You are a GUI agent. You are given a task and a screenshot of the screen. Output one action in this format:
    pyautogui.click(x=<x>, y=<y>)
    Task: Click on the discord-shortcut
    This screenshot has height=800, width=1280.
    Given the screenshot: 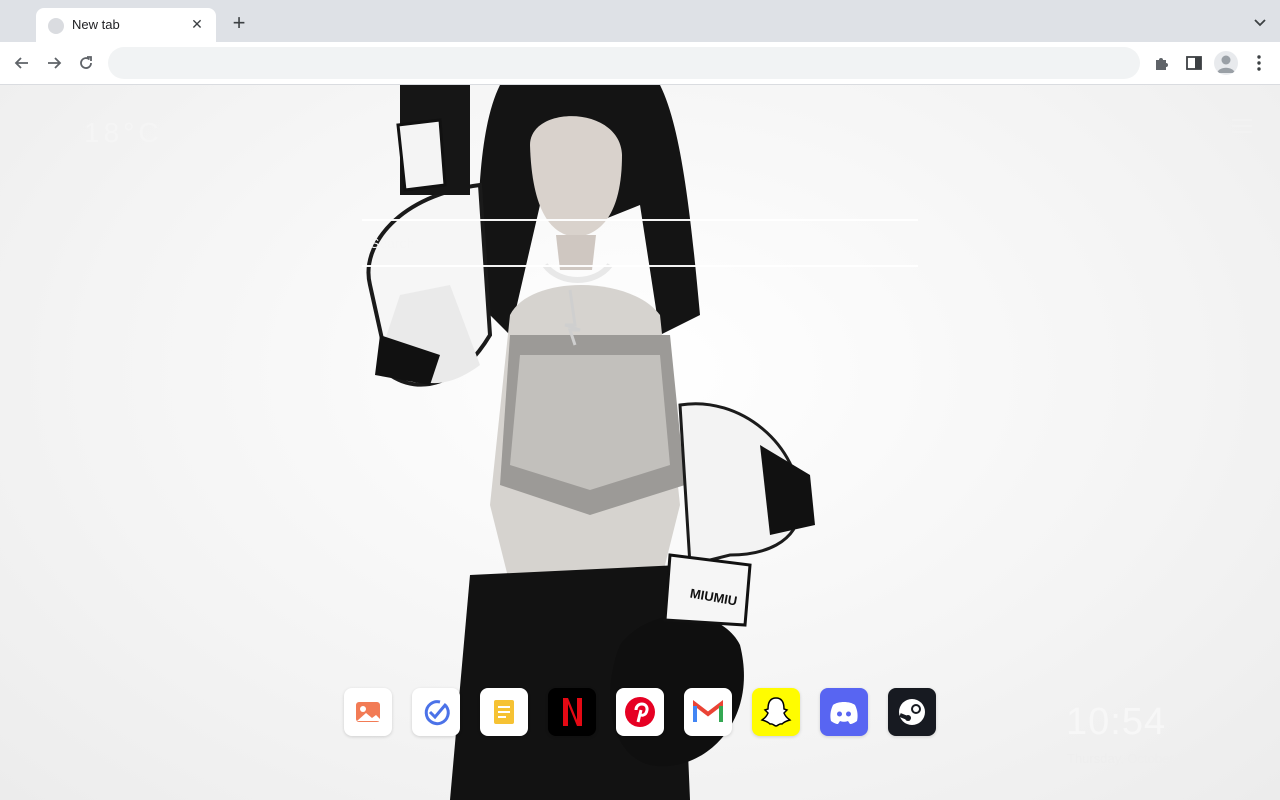 What is the action you would take?
    pyautogui.click(x=844, y=712)
    